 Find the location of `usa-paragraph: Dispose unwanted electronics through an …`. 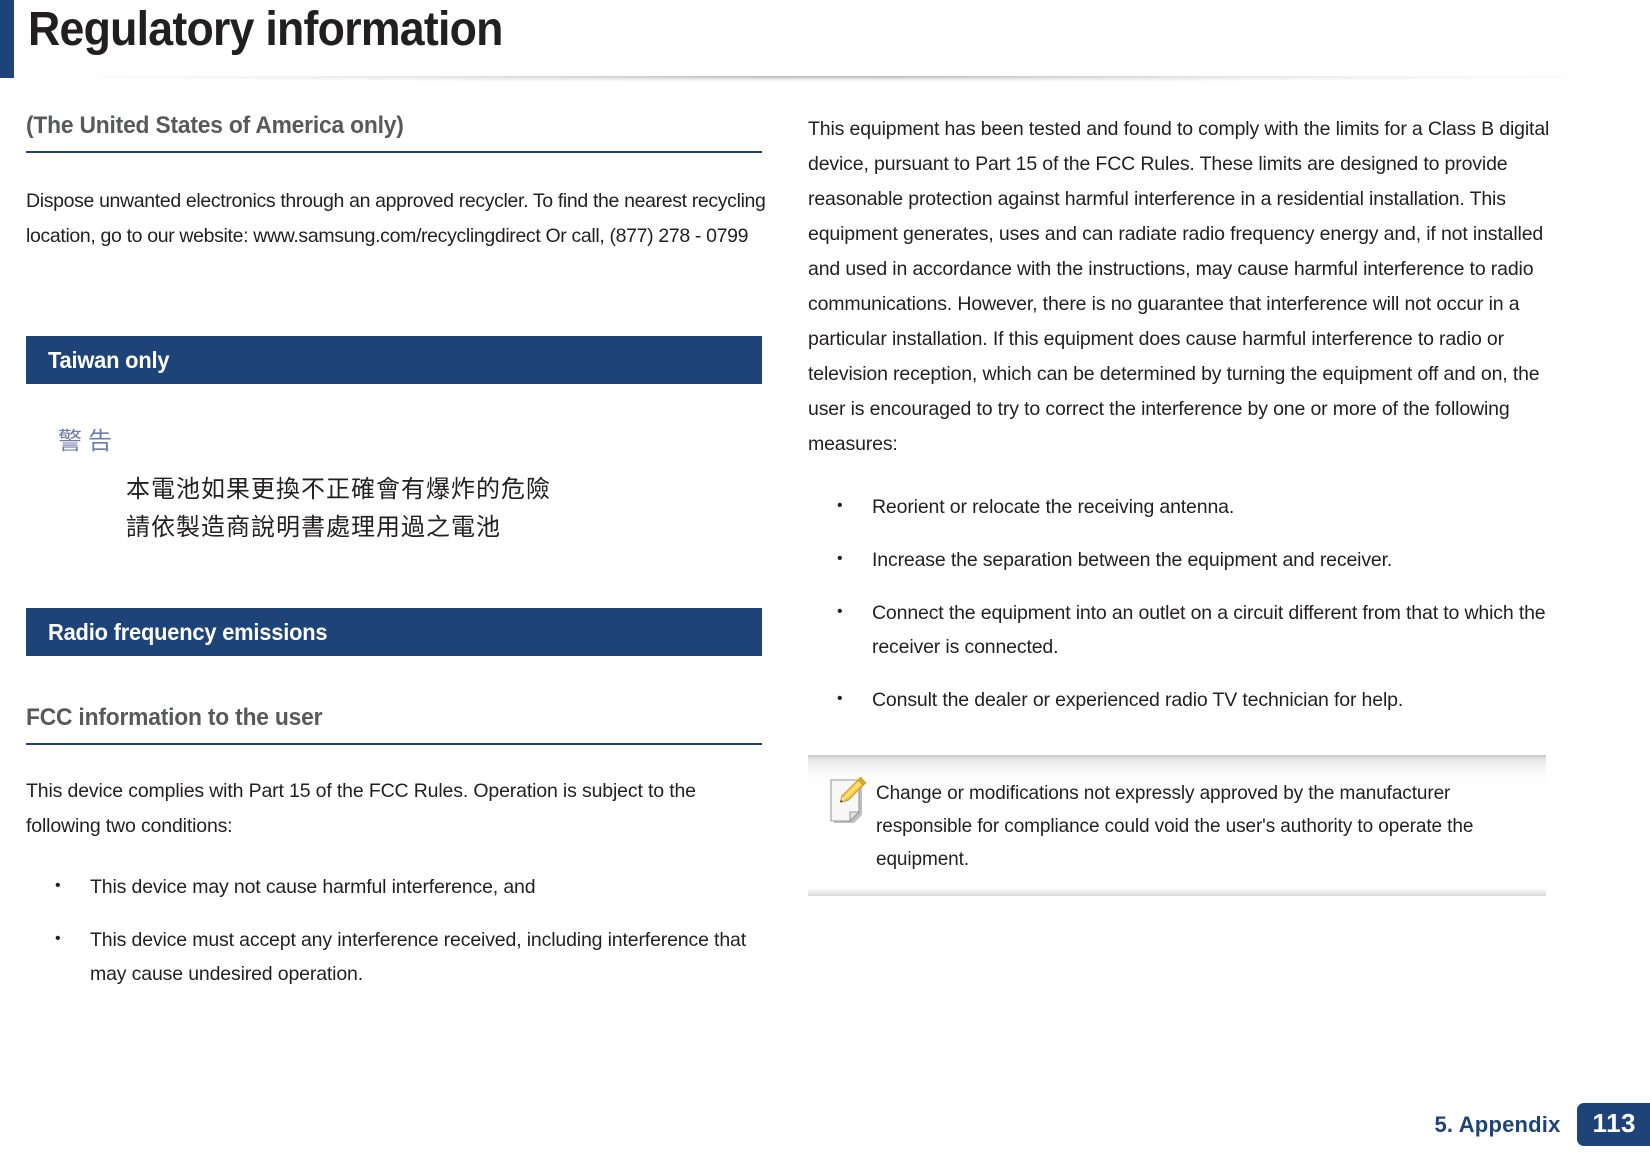

usa-paragraph: Dispose unwanted electronics through an … is located at coordinates (396, 218).